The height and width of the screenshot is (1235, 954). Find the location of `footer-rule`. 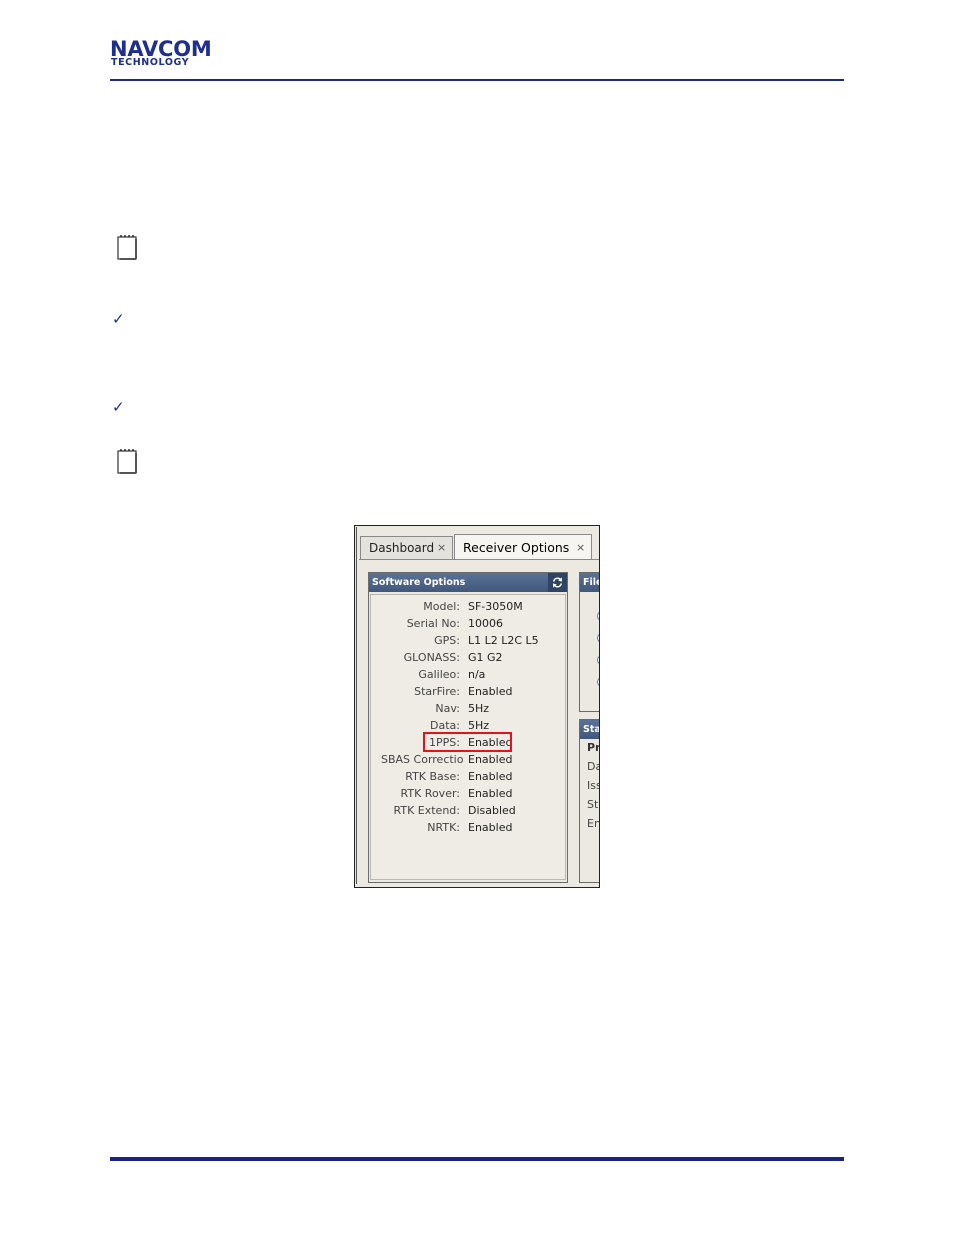

footer-rule is located at coordinates (477, 1159).